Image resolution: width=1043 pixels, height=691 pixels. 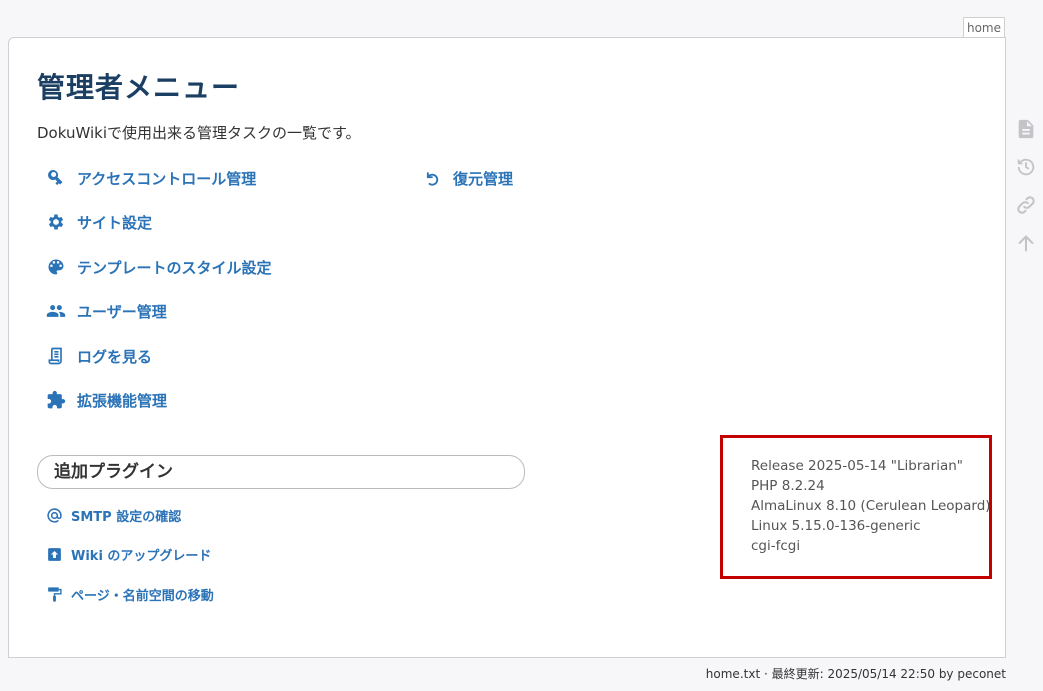 I want to click on admin-item-logviewer-label: ログを見る, so click(x=115, y=356).